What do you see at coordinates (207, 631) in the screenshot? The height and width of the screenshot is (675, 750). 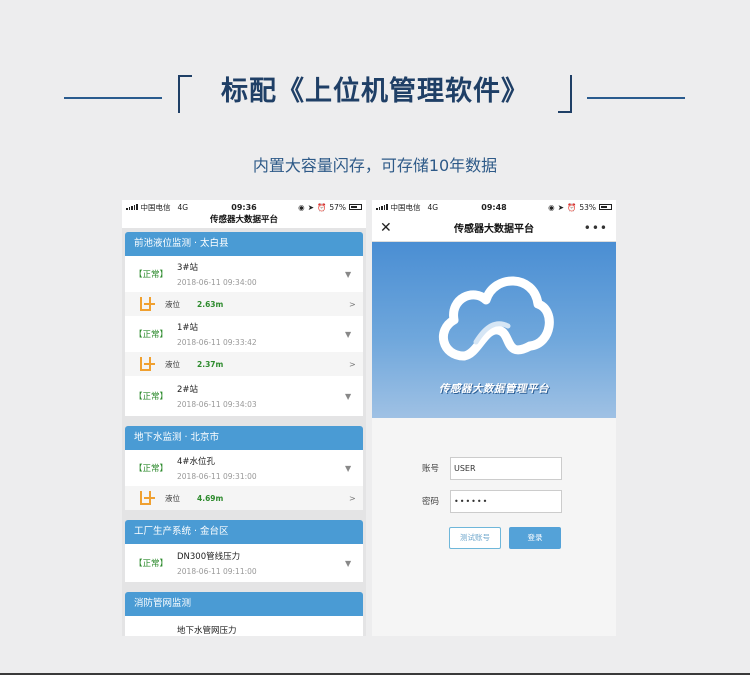 I see `station-name: 地下水管网压力` at bounding box center [207, 631].